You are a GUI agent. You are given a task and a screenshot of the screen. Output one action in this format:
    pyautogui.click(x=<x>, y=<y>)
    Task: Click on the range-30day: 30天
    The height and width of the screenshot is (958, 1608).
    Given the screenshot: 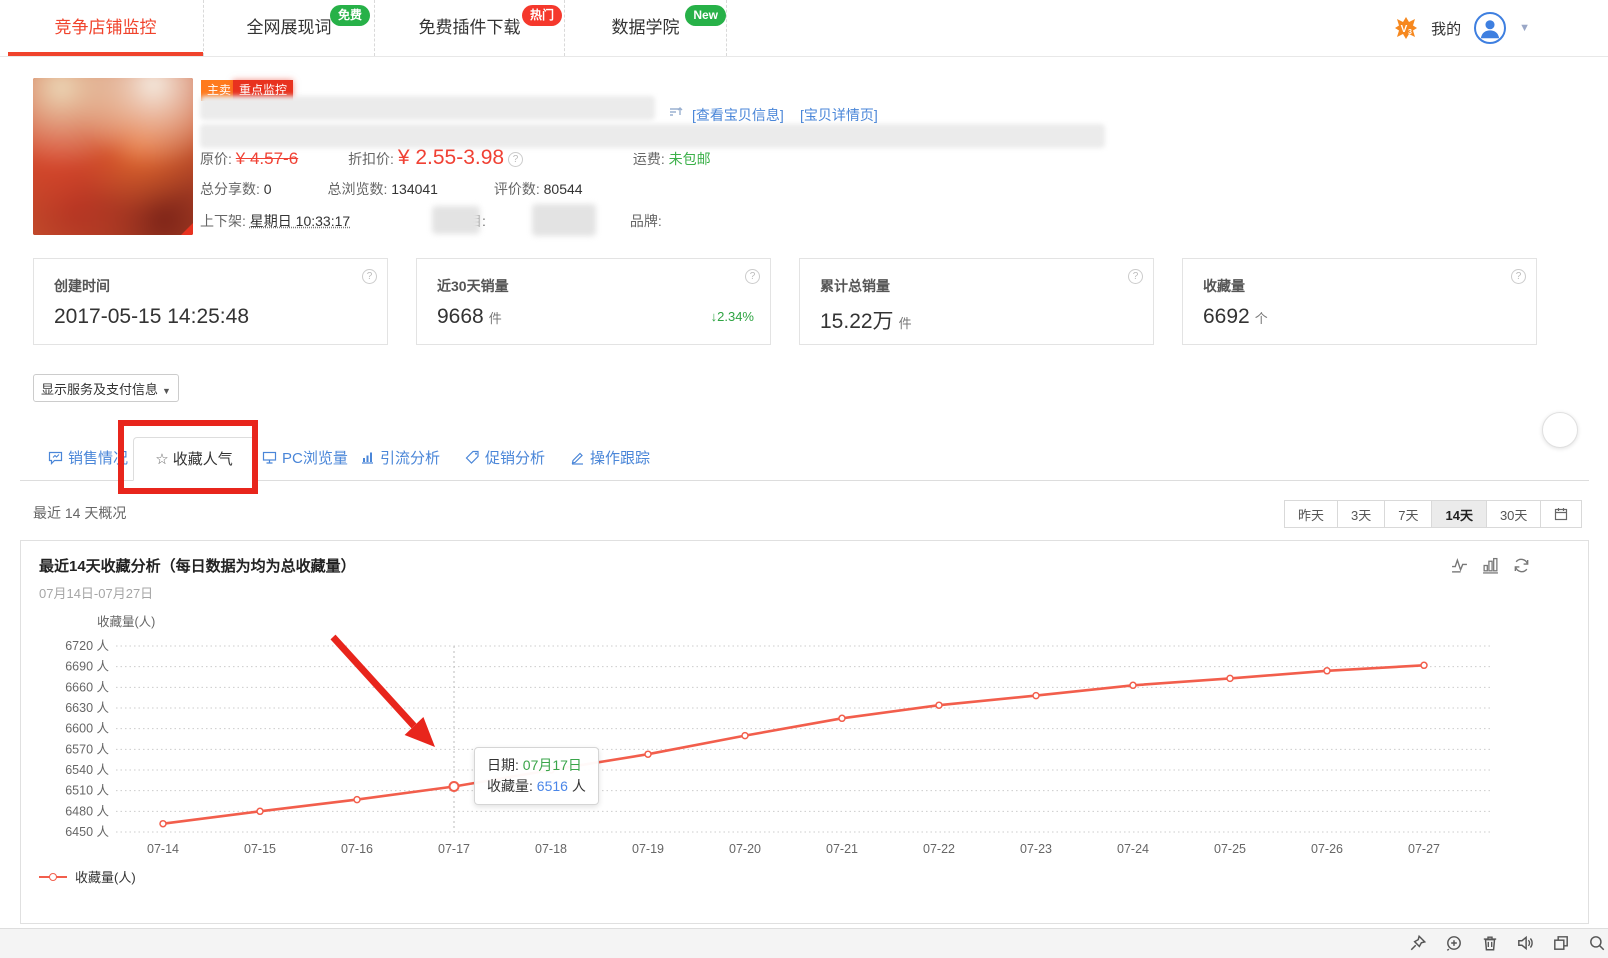 What is the action you would take?
    pyautogui.click(x=1513, y=514)
    